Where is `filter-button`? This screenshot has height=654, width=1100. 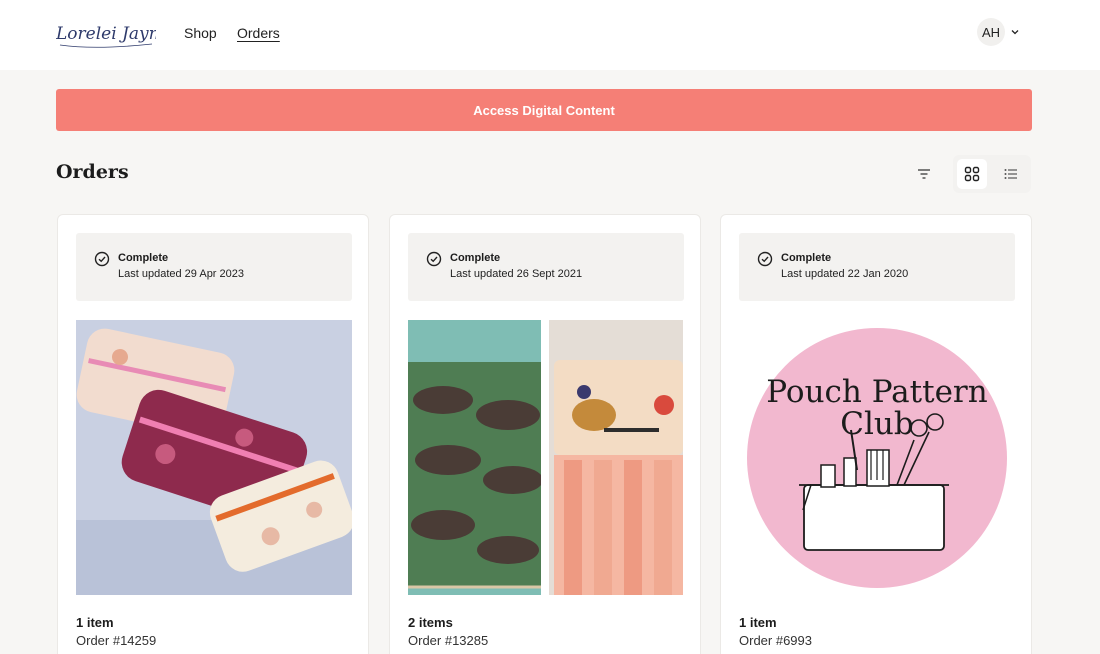
filter-button is located at coordinates (924, 174).